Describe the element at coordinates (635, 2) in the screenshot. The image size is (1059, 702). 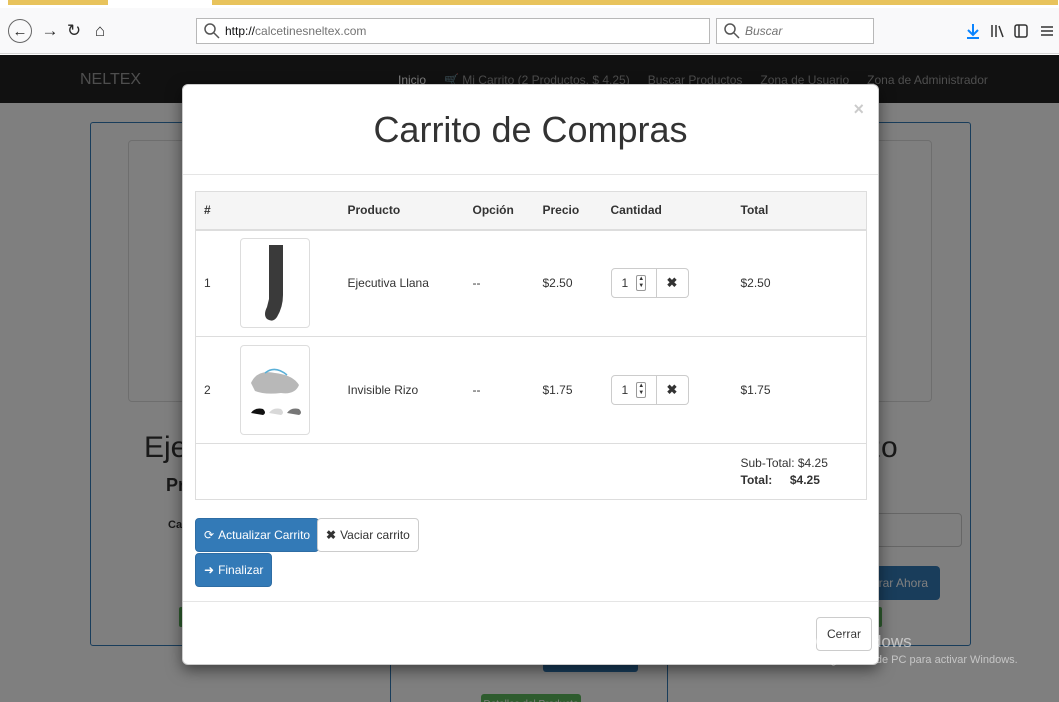
I see `browser-tab-bar-fill` at that location.